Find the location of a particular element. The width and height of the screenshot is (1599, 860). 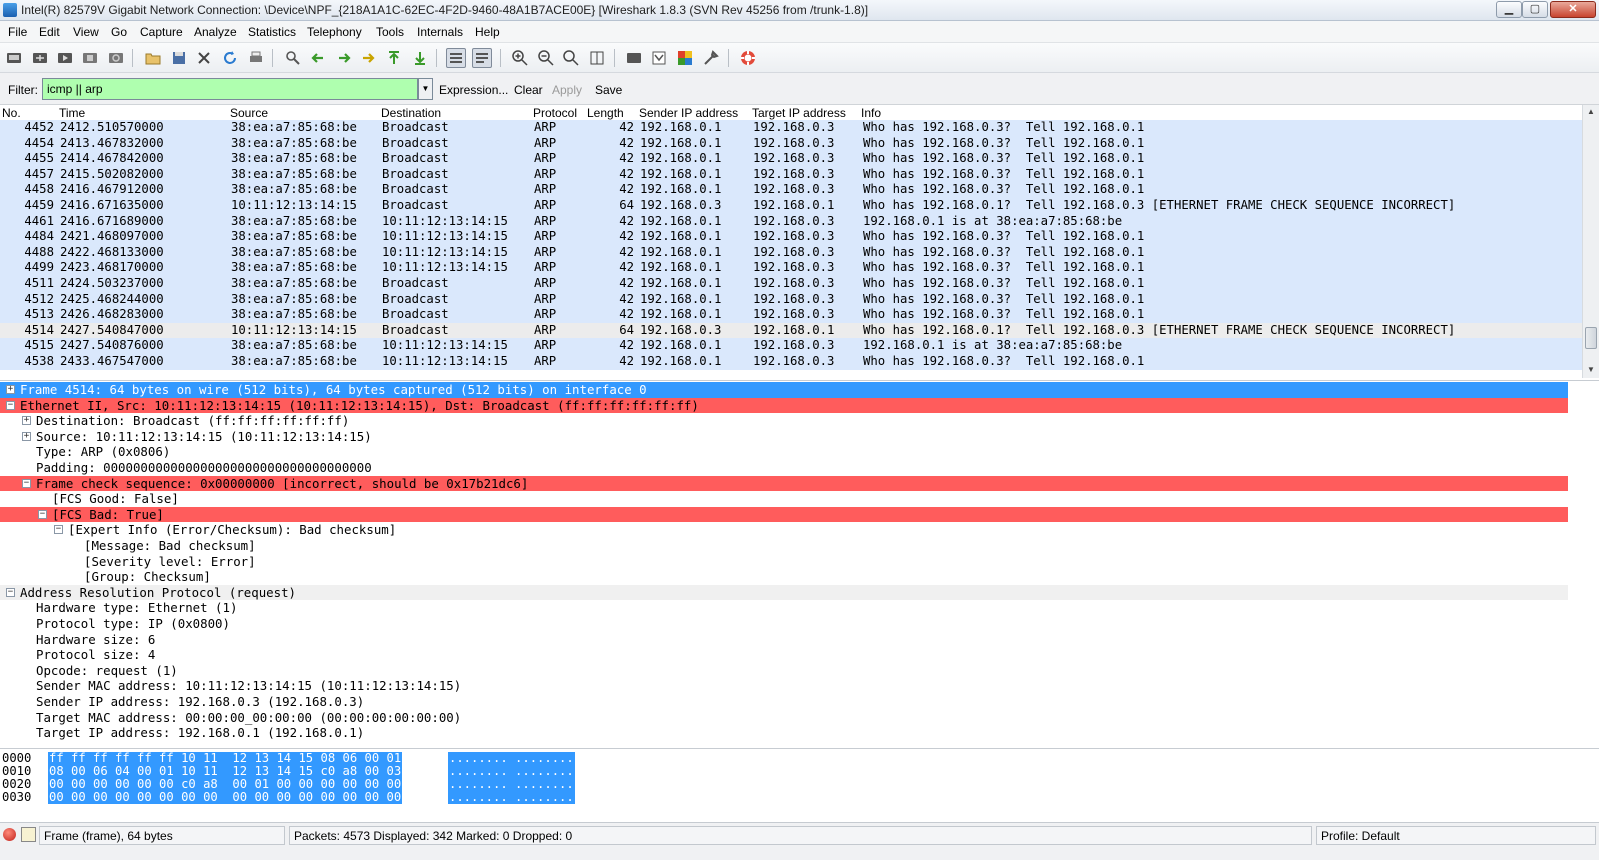

detail-tree-item: [Group: Checksum] is located at coordinates (784, 577).